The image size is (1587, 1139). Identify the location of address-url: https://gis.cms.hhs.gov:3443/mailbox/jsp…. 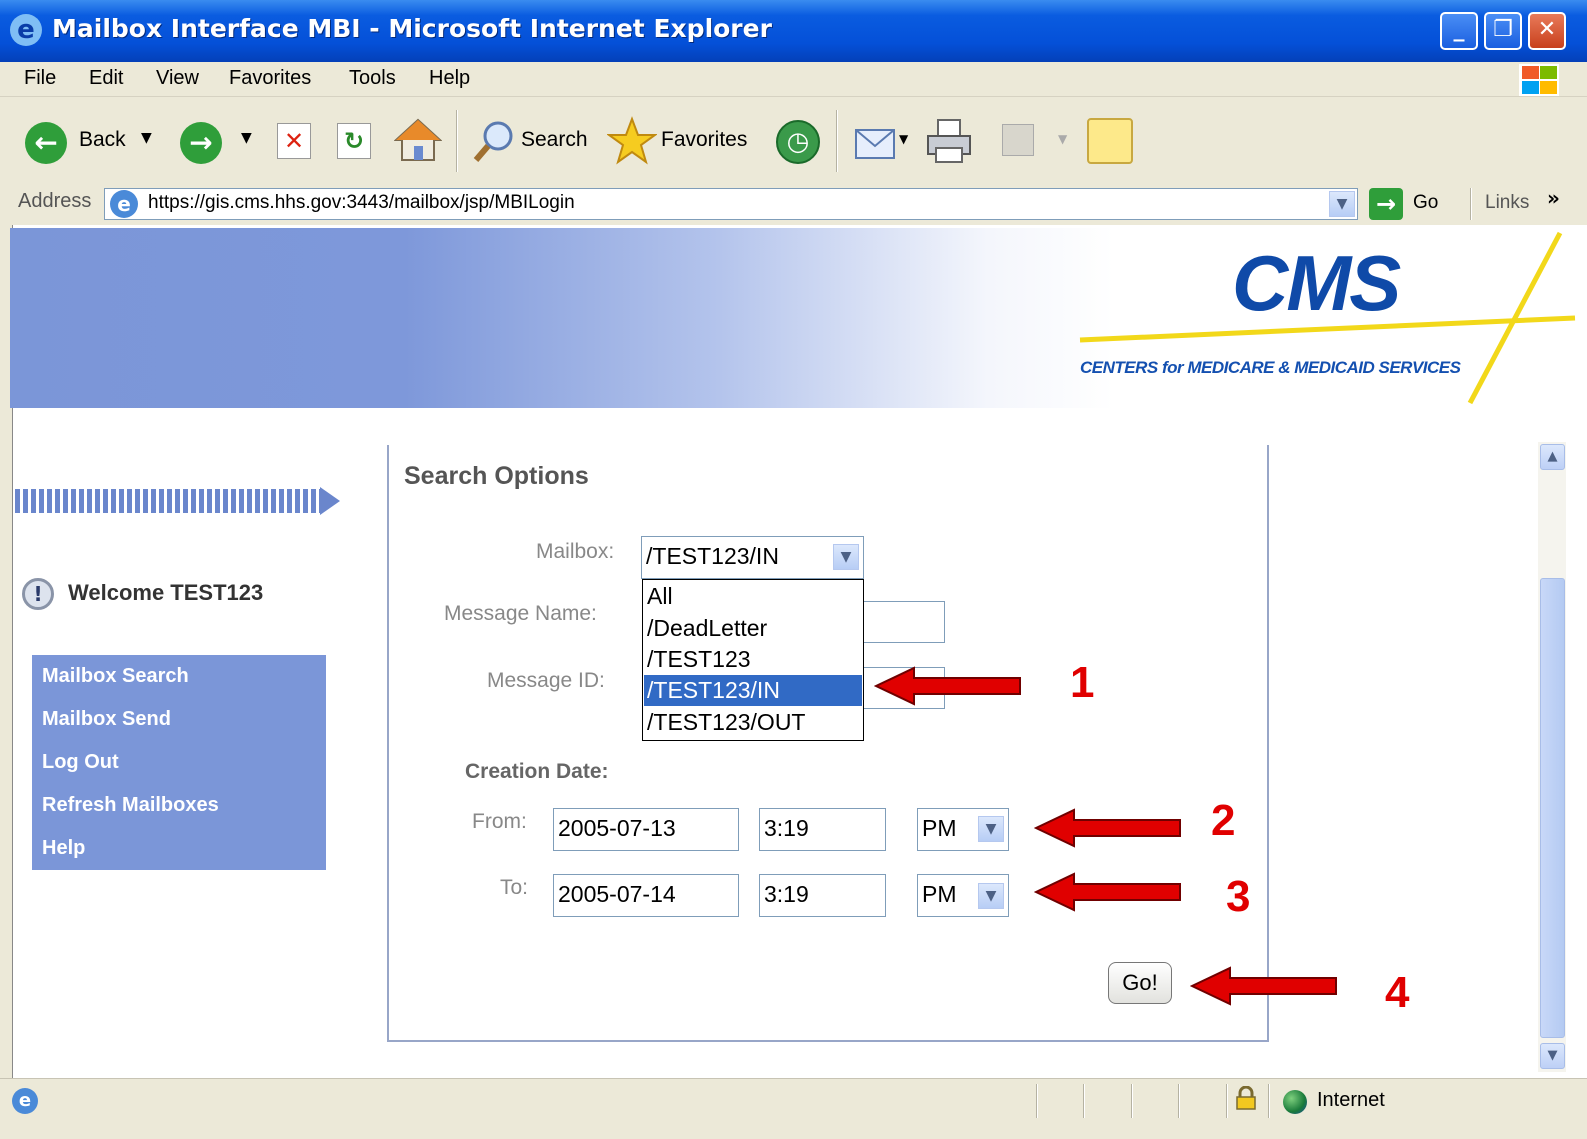
(361, 203).